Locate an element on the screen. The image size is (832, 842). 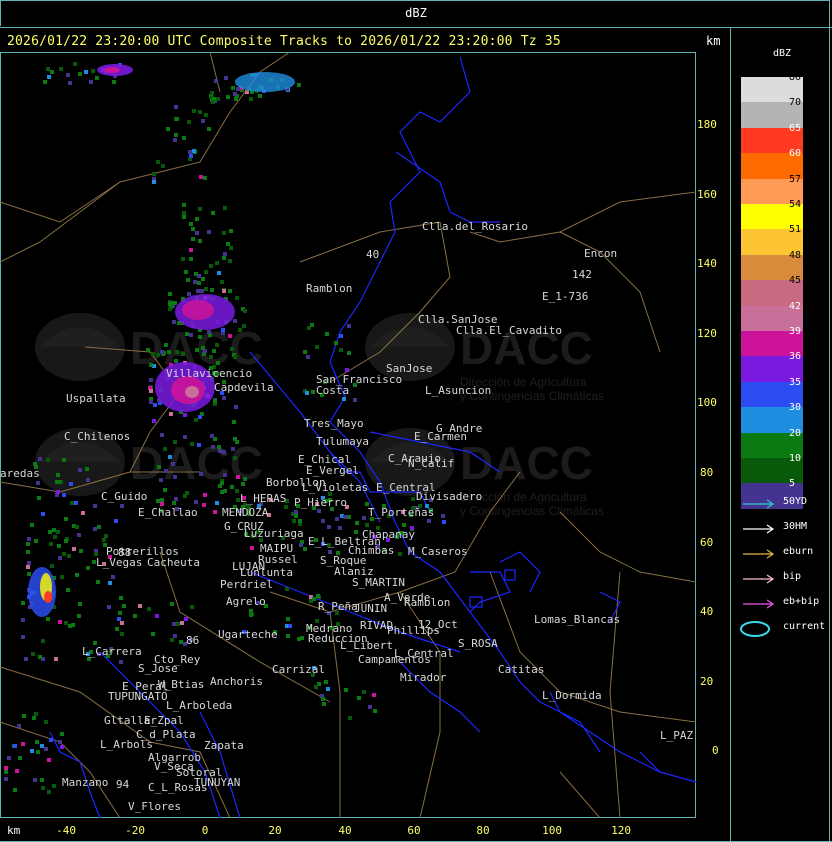
y-tick-label: 60 is located at coordinates (707, 542).